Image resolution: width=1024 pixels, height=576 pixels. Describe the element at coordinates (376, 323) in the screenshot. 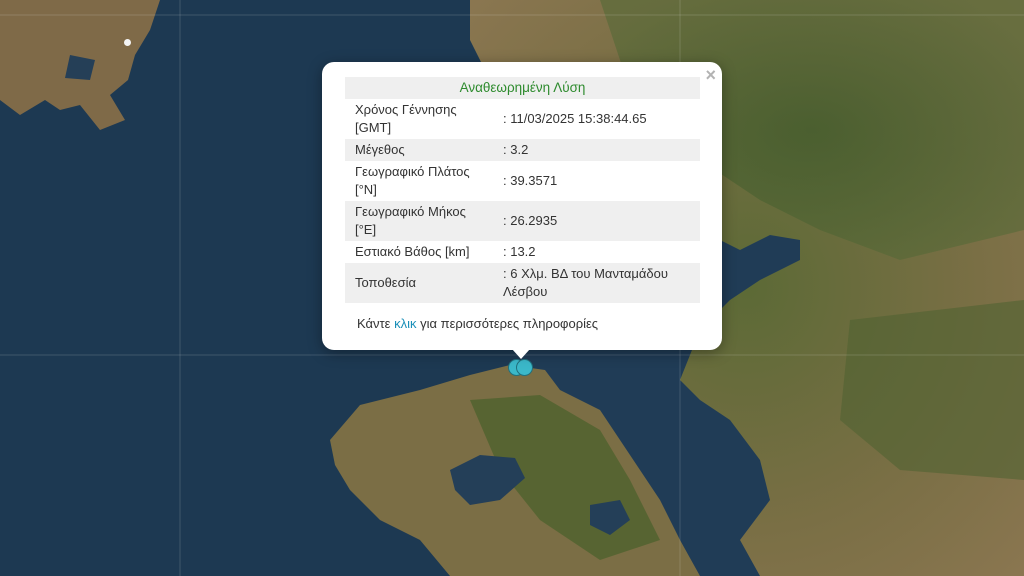

I see `footer-prefix: Κάντε` at that location.